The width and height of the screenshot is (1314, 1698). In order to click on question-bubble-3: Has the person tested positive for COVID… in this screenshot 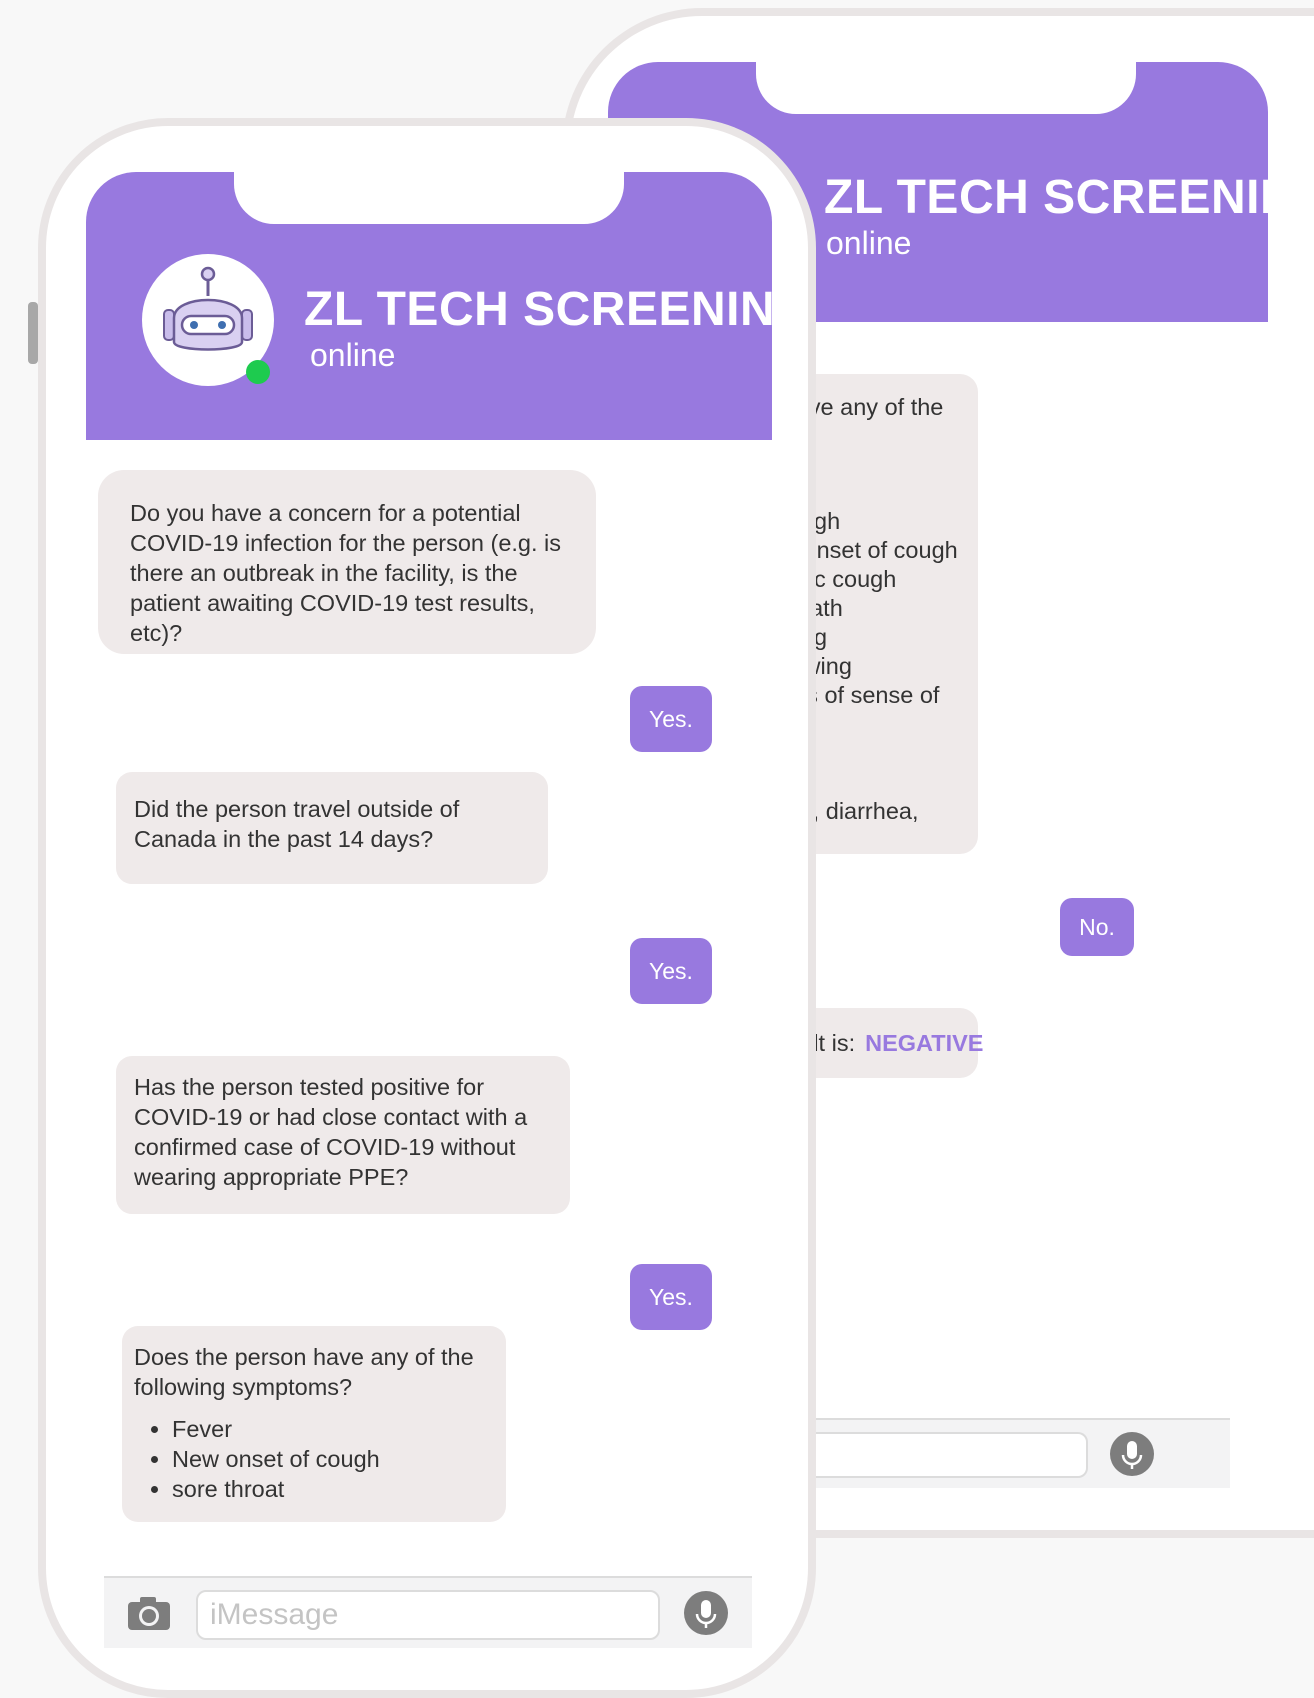, I will do `click(343, 1135)`.